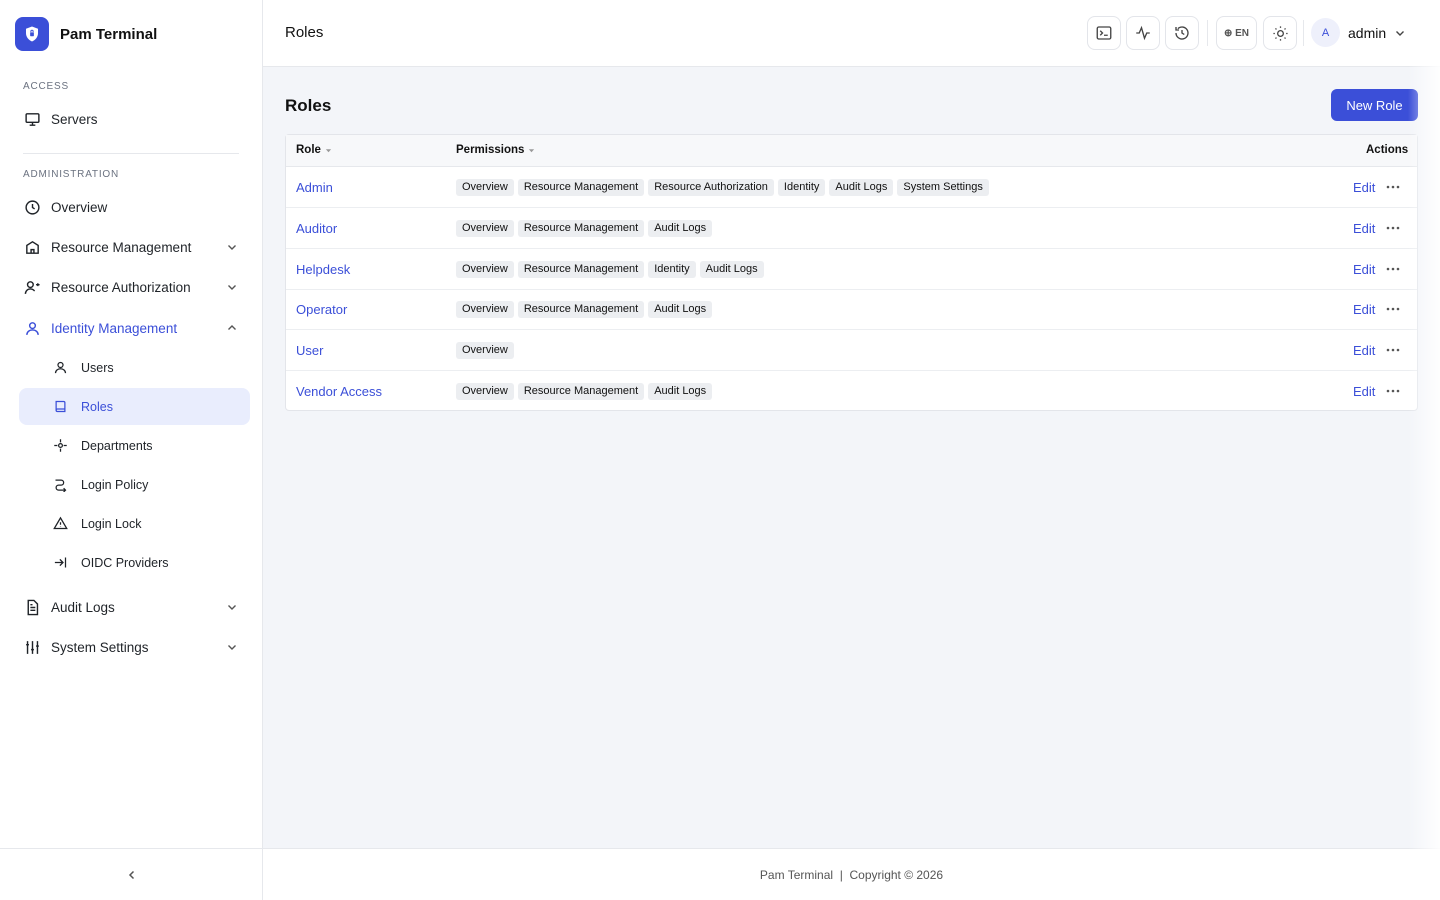  What do you see at coordinates (121, 287) in the screenshot?
I see `sidebar-item-label: Resource Authorization` at bounding box center [121, 287].